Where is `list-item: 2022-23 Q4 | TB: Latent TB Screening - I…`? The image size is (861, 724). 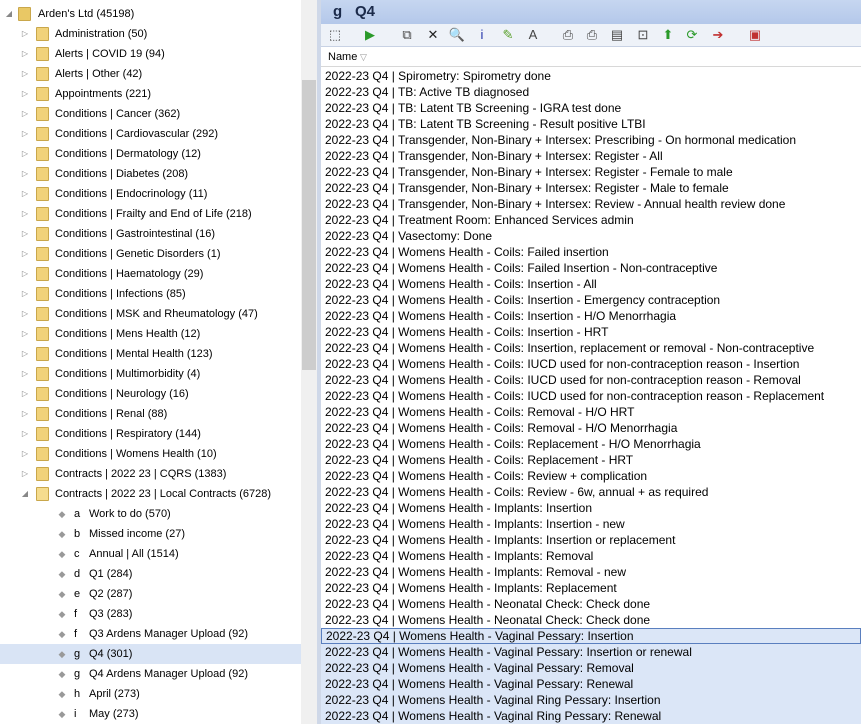 list-item: 2022-23 Q4 | TB: Latent TB Screening - I… is located at coordinates (591, 108).